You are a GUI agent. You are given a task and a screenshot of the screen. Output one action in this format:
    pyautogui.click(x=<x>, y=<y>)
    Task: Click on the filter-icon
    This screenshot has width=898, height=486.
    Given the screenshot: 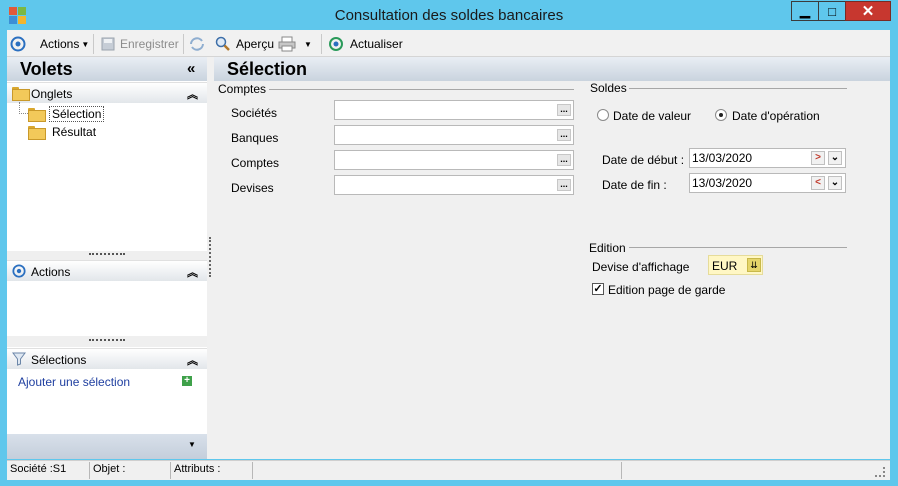 What is the action you would take?
    pyautogui.click(x=19, y=359)
    